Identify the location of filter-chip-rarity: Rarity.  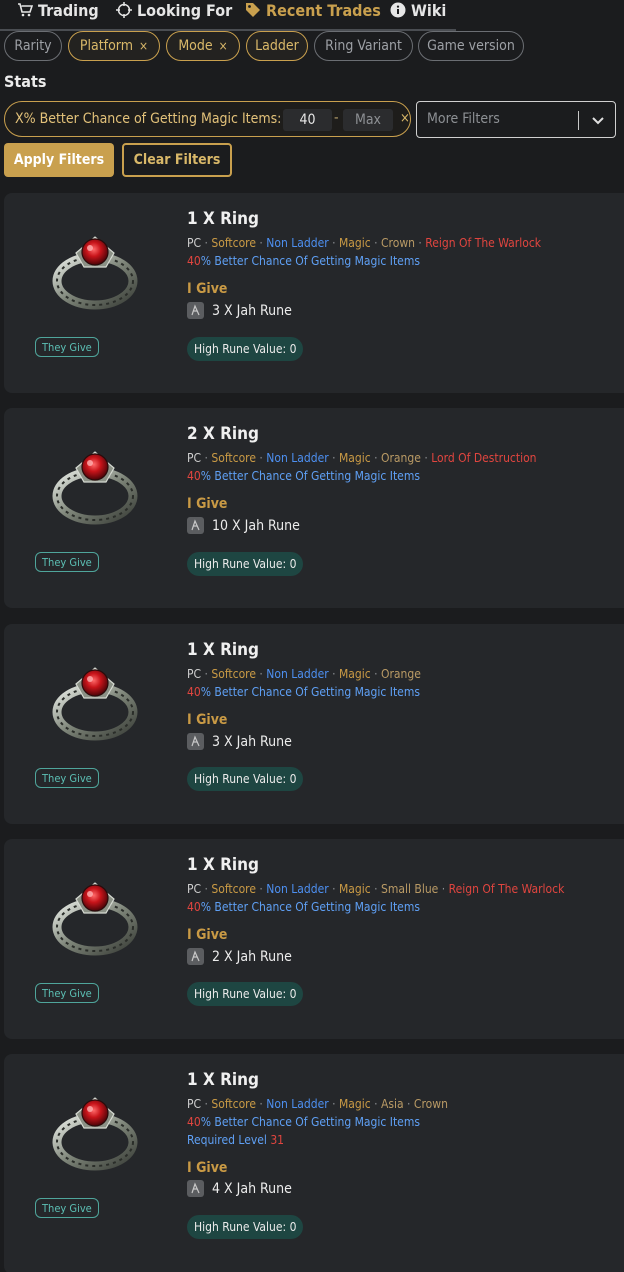
(33, 46).